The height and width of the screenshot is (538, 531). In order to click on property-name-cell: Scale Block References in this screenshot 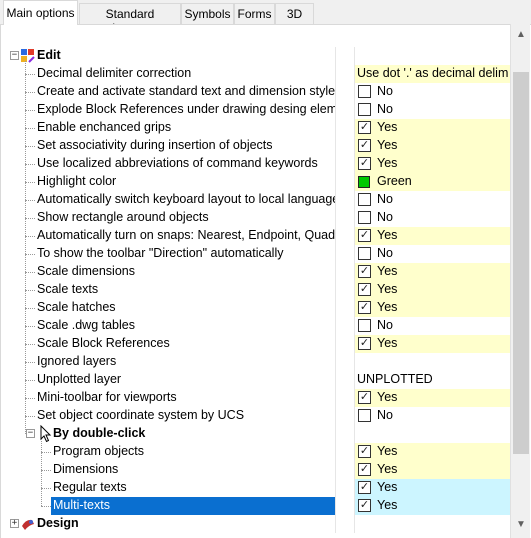, I will do `click(168, 344)`.